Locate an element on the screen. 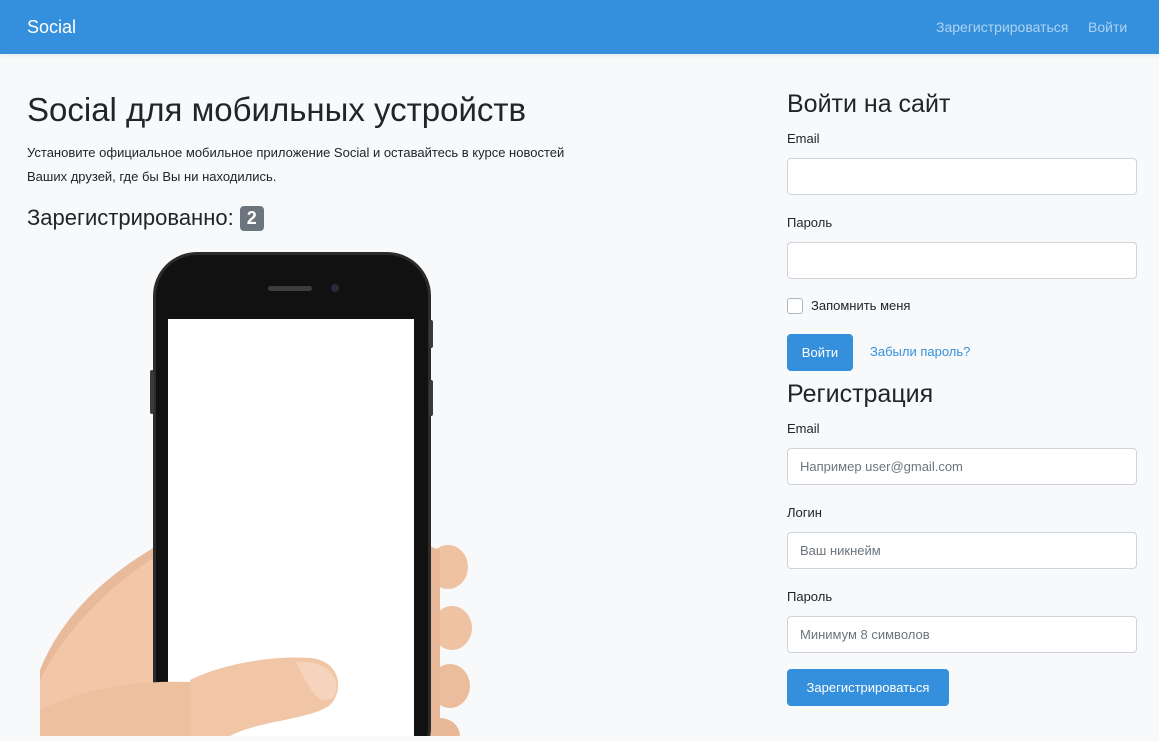  login-button: Войти is located at coordinates (820, 352).